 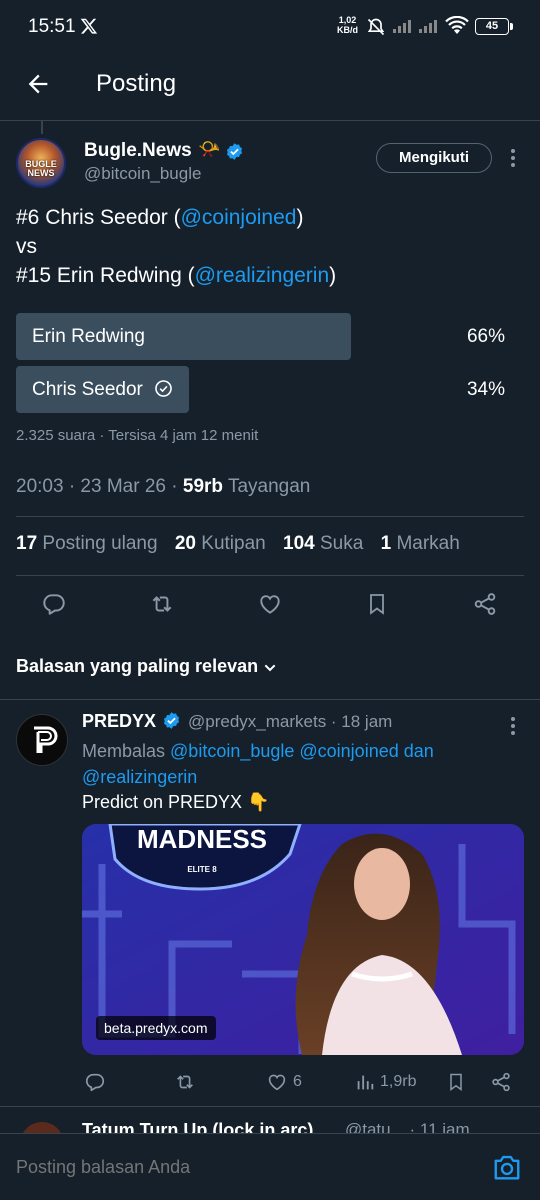 What do you see at coordinates (42, 740) in the screenshot?
I see `reply-author-avatar` at bounding box center [42, 740].